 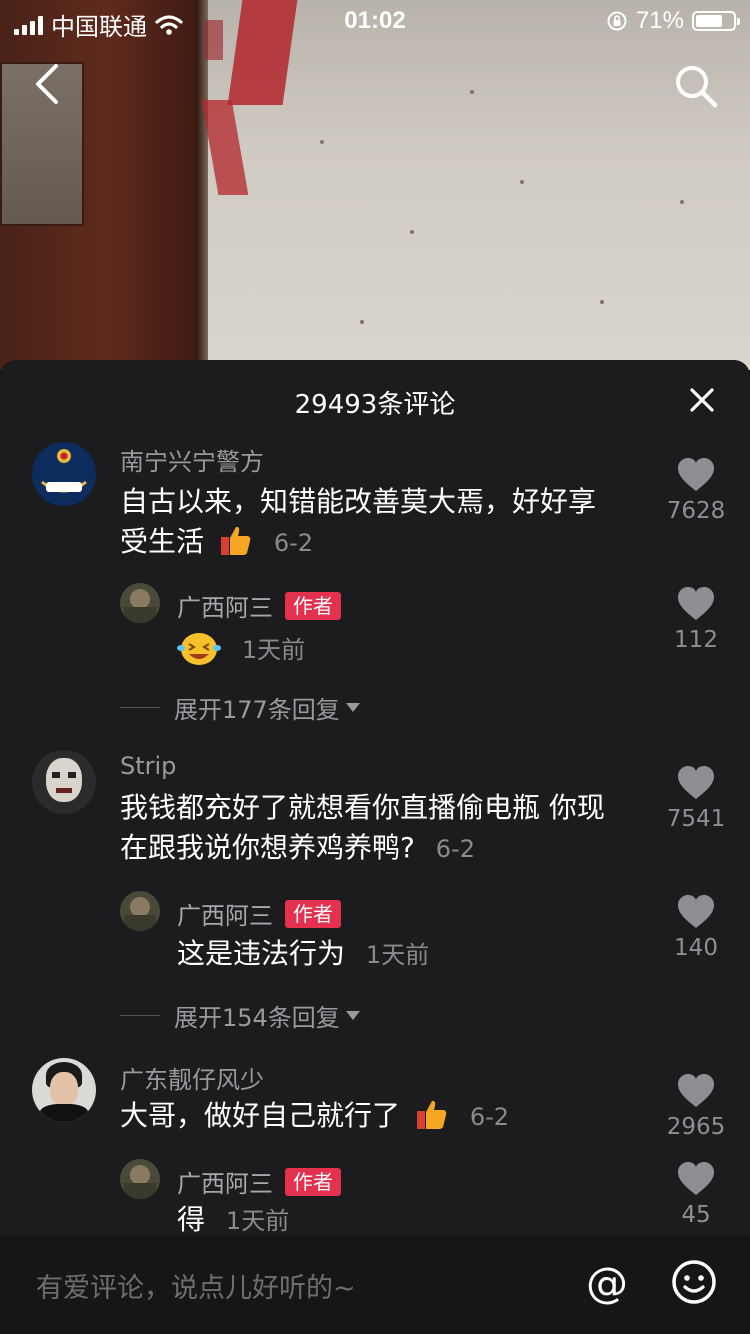 I want to click on laughing-emoji-icon, so click(x=199, y=649).